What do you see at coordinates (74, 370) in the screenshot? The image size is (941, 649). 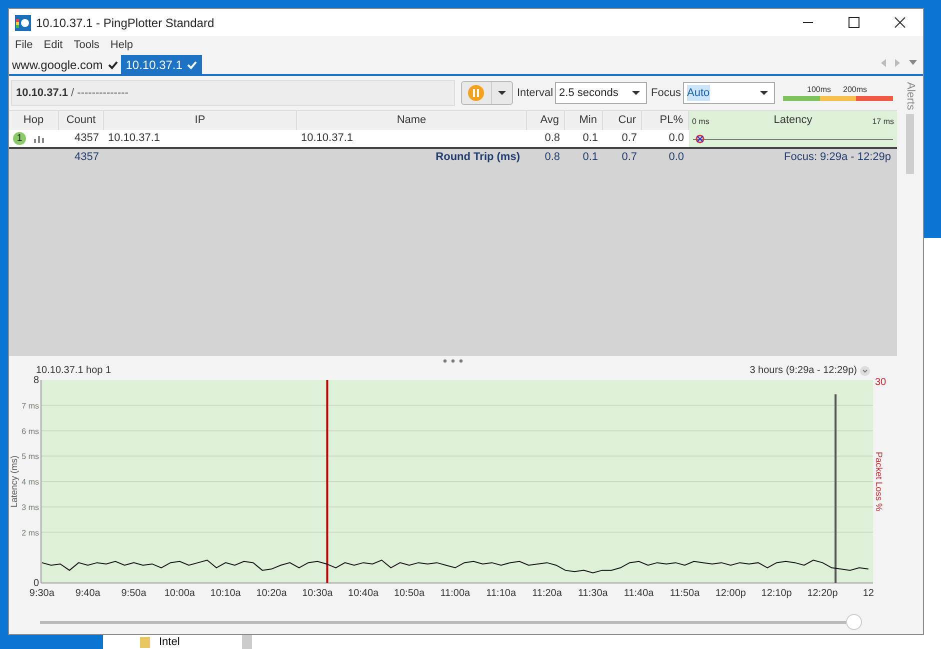 I see `graph-title: 10.10.37.1 hop 1` at bounding box center [74, 370].